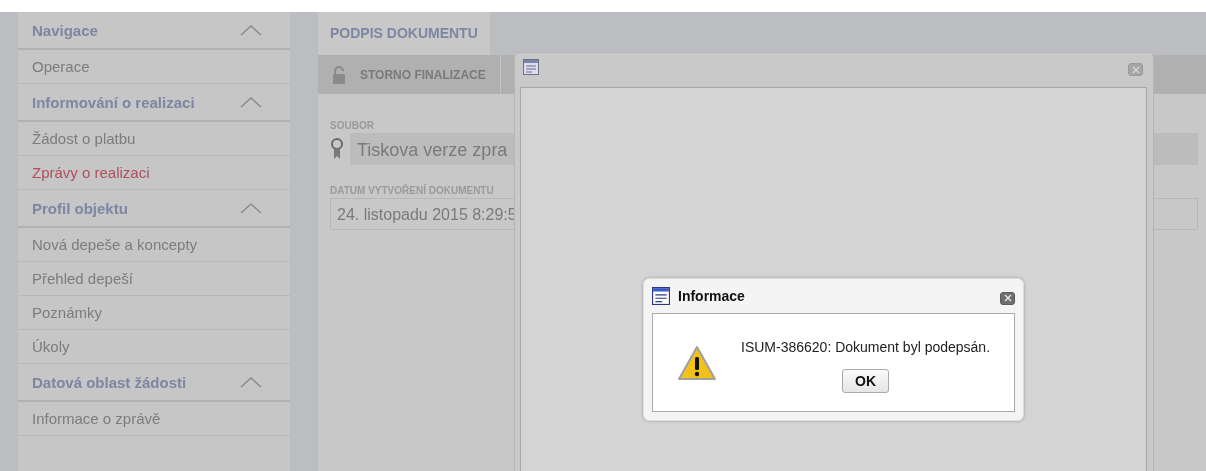 The width and height of the screenshot is (1206, 471). What do you see at coordinates (697, 362) in the screenshot?
I see `warning-icon` at bounding box center [697, 362].